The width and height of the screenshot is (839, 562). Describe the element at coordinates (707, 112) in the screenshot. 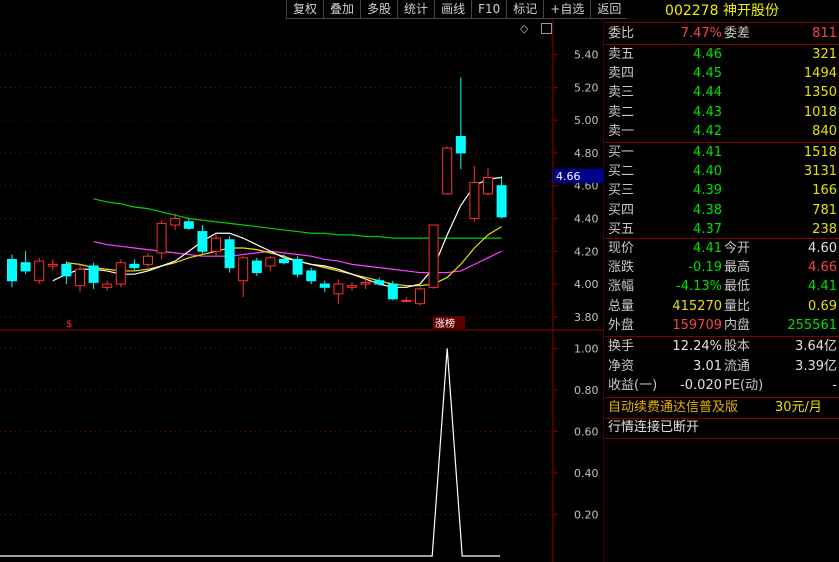

I see `row-value: 4.43` at that location.